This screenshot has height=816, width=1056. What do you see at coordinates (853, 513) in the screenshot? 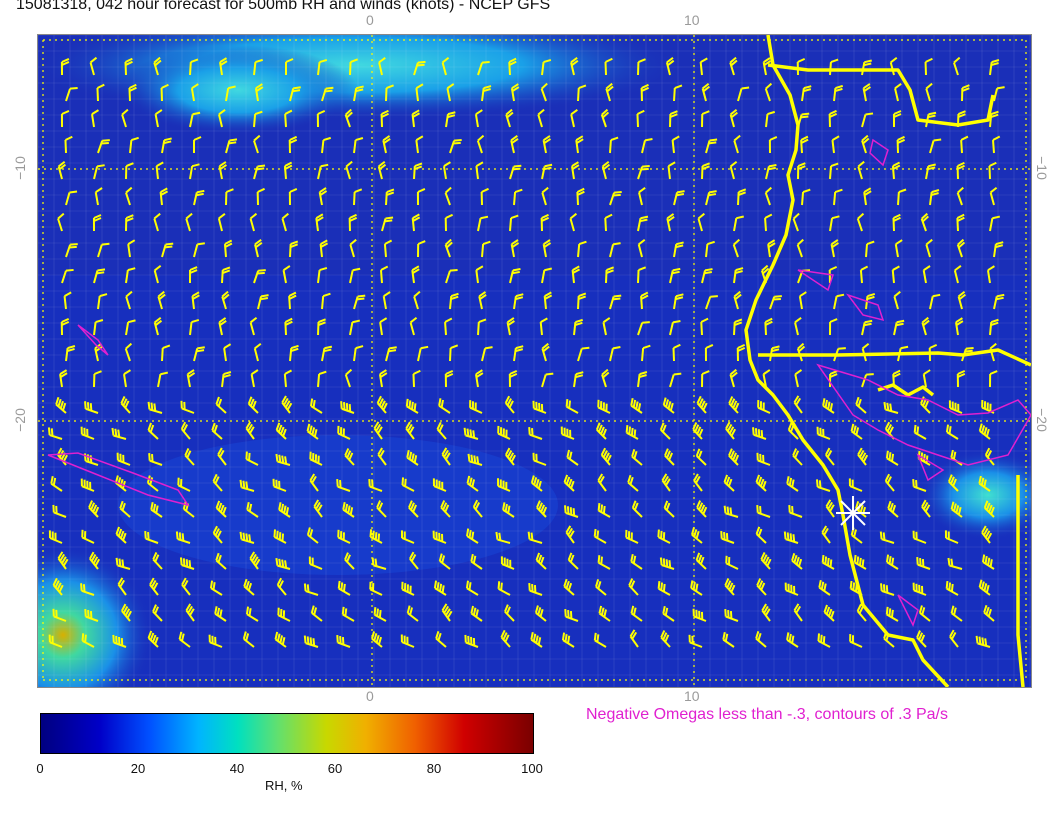
I see `station-marker` at bounding box center [853, 513].